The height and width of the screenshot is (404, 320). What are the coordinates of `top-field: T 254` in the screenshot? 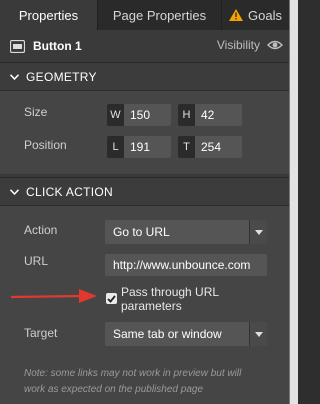 It's located at (210, 147).